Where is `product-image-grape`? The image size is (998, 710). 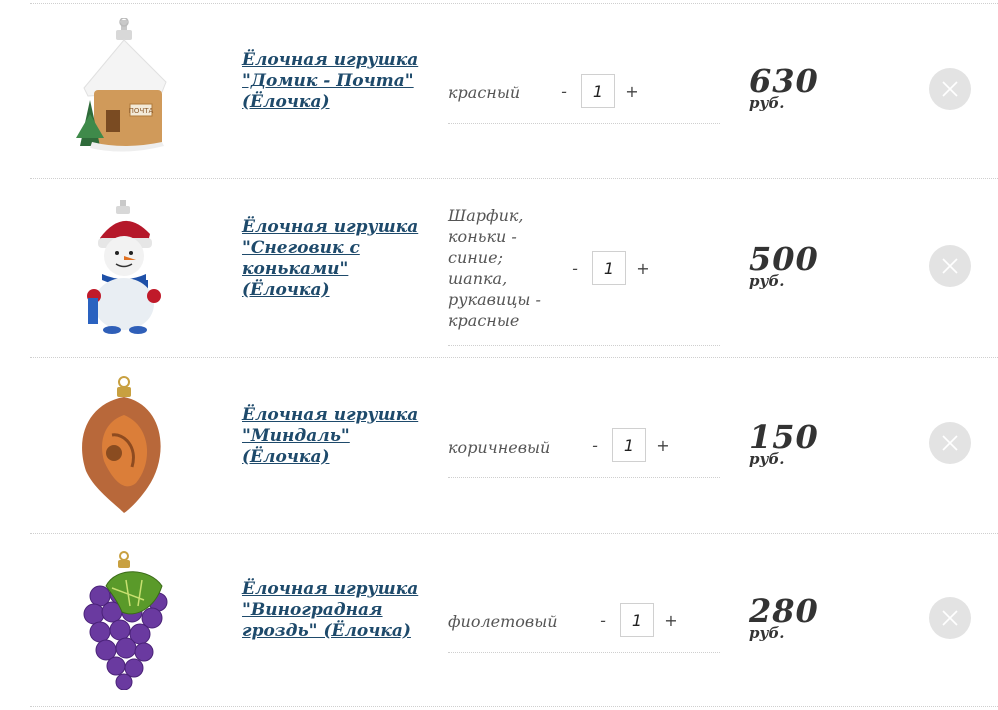
product-image-grape is located at coordinates (124, 620).